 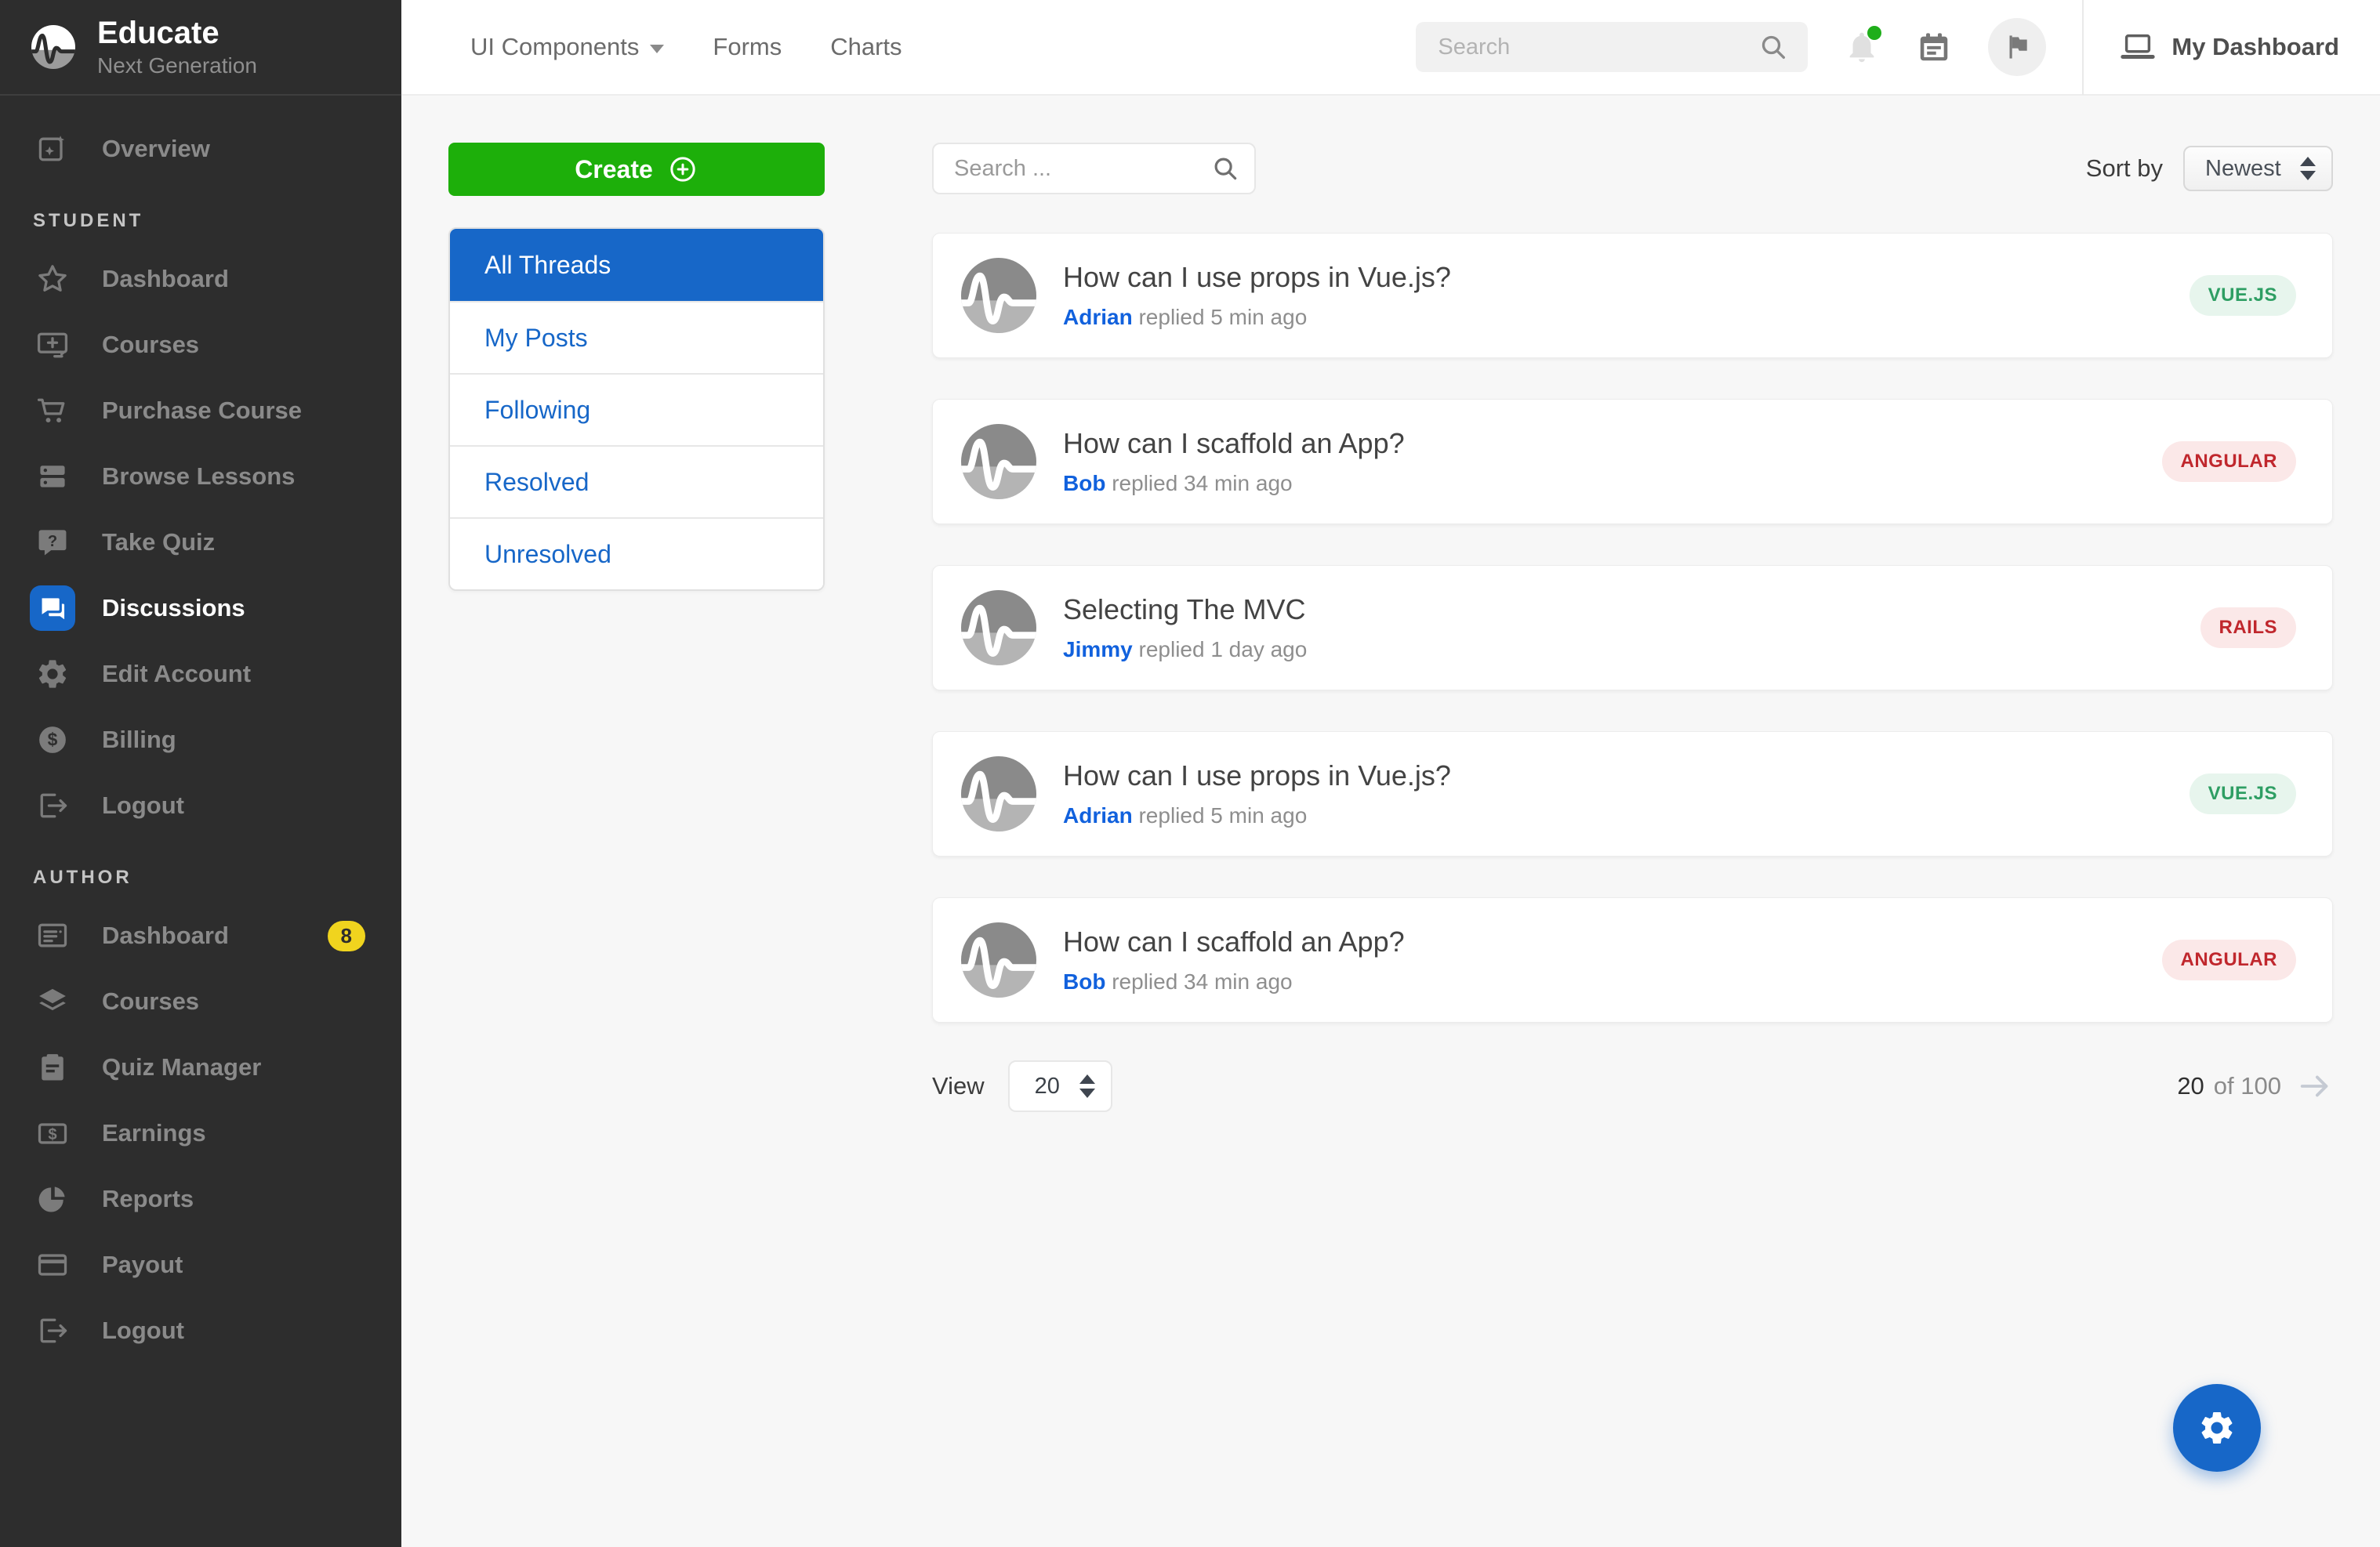 I want to click on reports-icon, so click(x=52, y=1199).